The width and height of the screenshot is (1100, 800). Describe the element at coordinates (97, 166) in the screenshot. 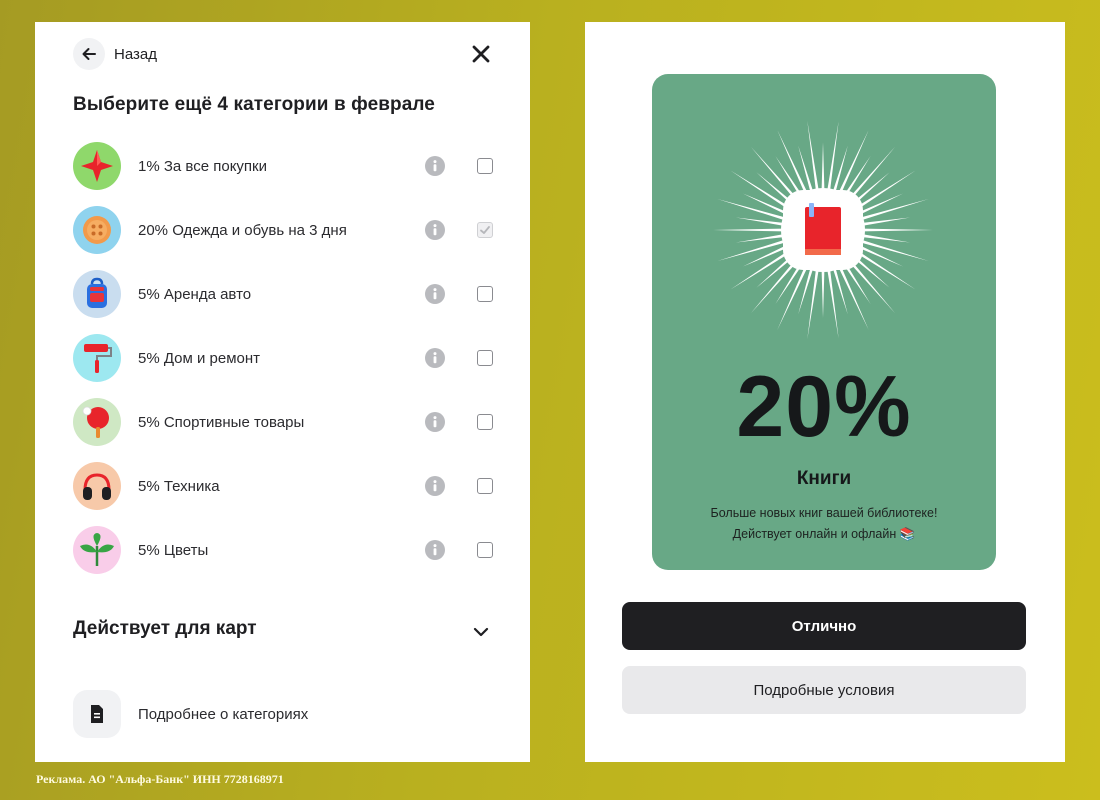

I see `red-star-icon` at that location.